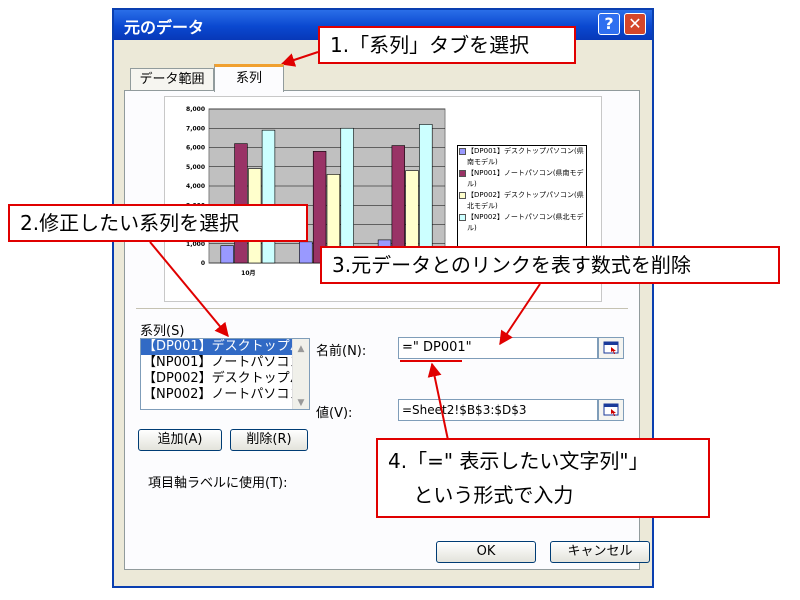  What do you see at coordinates (203, 263) in the screenshot?
I see `y-tick-label: 0` at bounding box center [203, 263].